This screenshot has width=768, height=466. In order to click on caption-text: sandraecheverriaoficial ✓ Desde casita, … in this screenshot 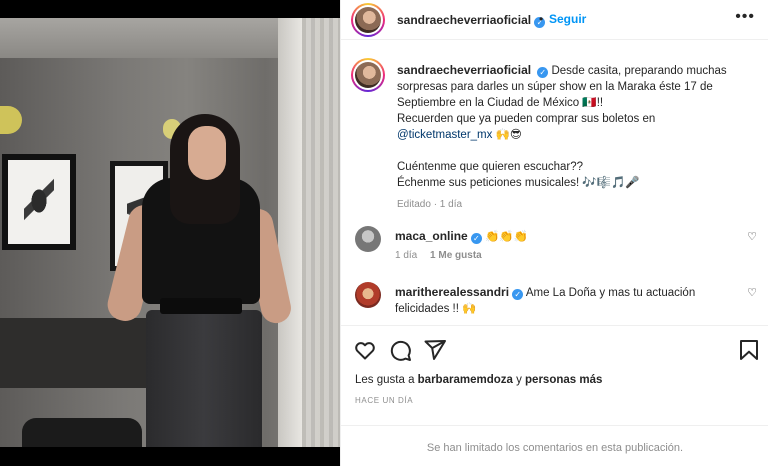, I will do `click(567, 137)`.